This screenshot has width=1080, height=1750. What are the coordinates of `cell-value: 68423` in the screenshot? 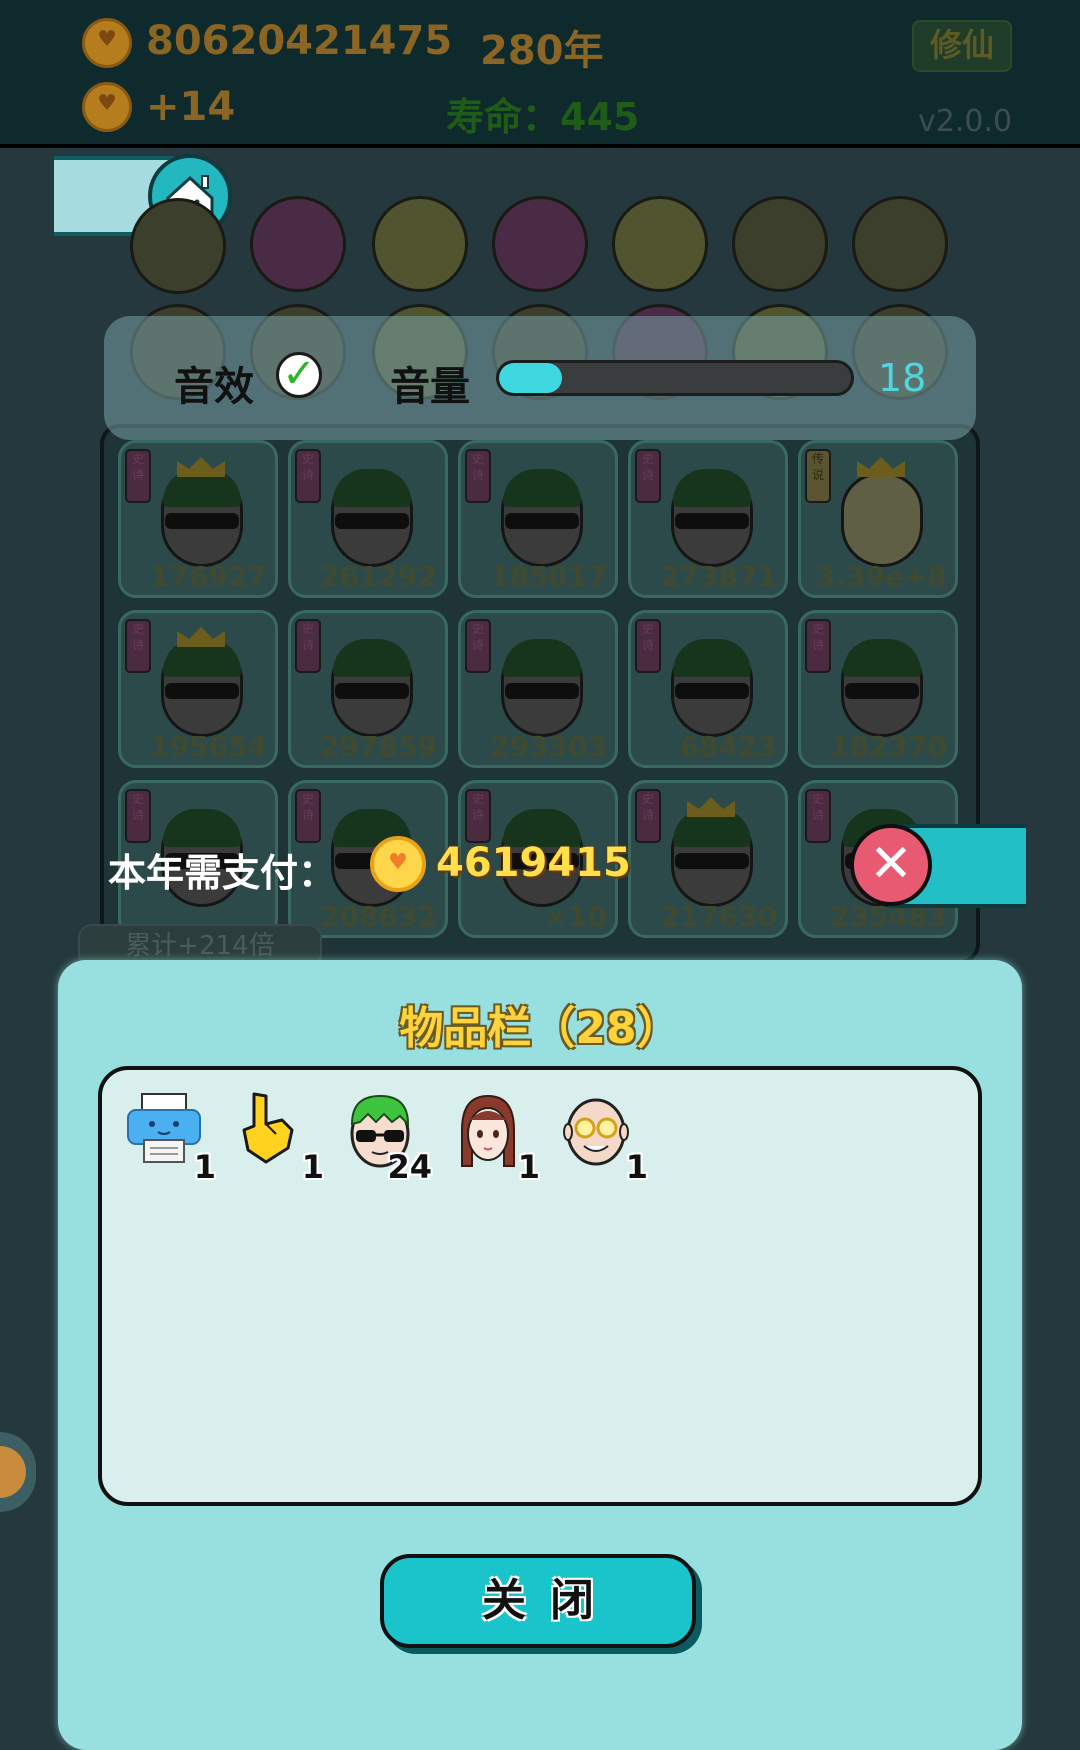 It's located at (728, 746).